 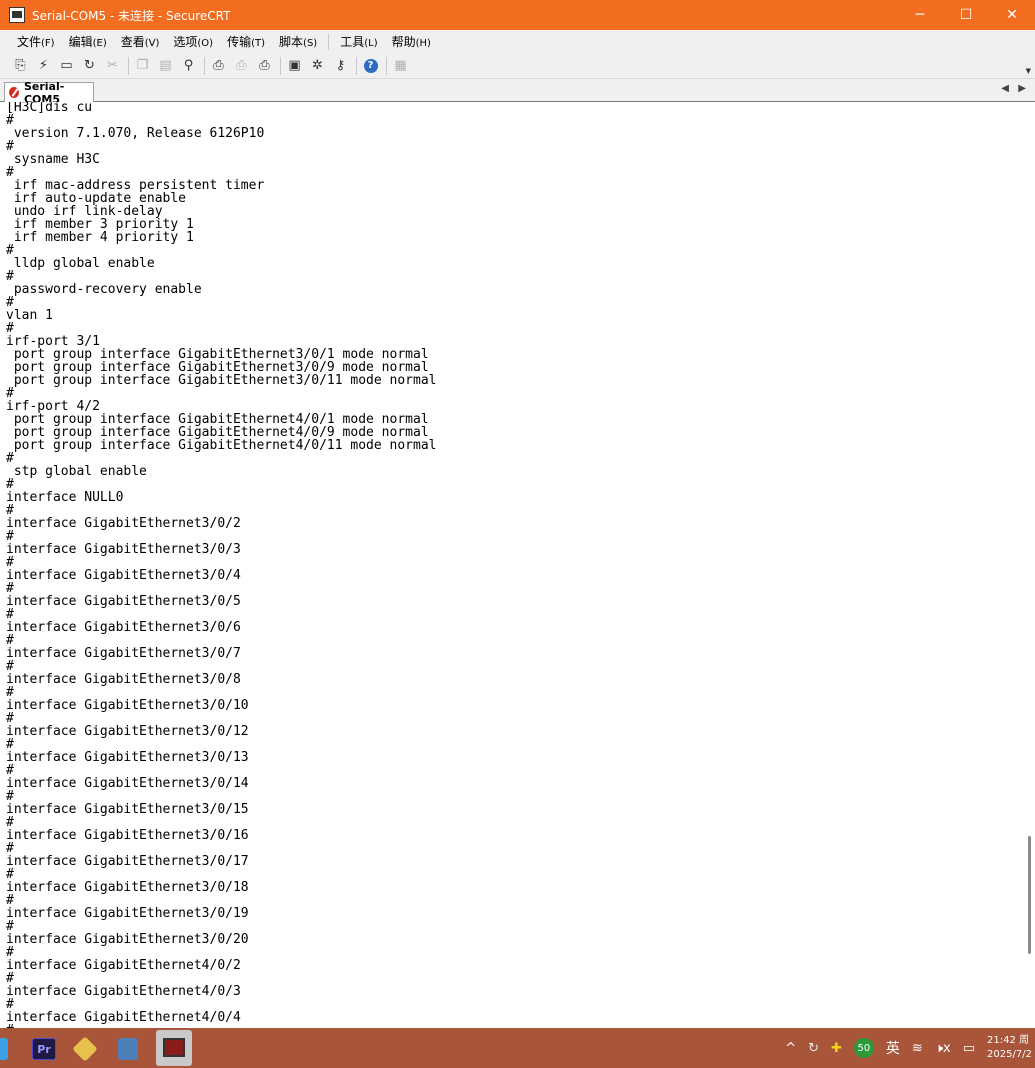 I want to click on menu-transfer: 传输(T), so click(x=246, y=41).